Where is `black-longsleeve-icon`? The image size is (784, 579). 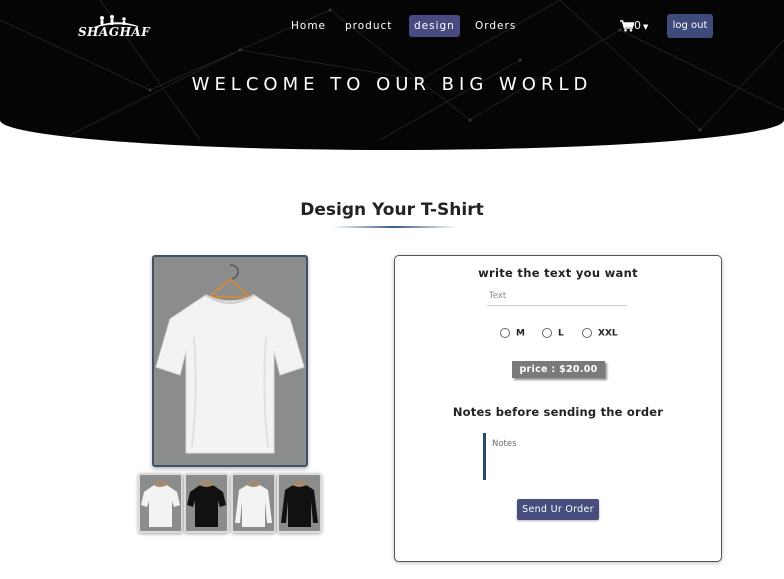 black-longsleeve-icon is located at coordinates (299, 503).